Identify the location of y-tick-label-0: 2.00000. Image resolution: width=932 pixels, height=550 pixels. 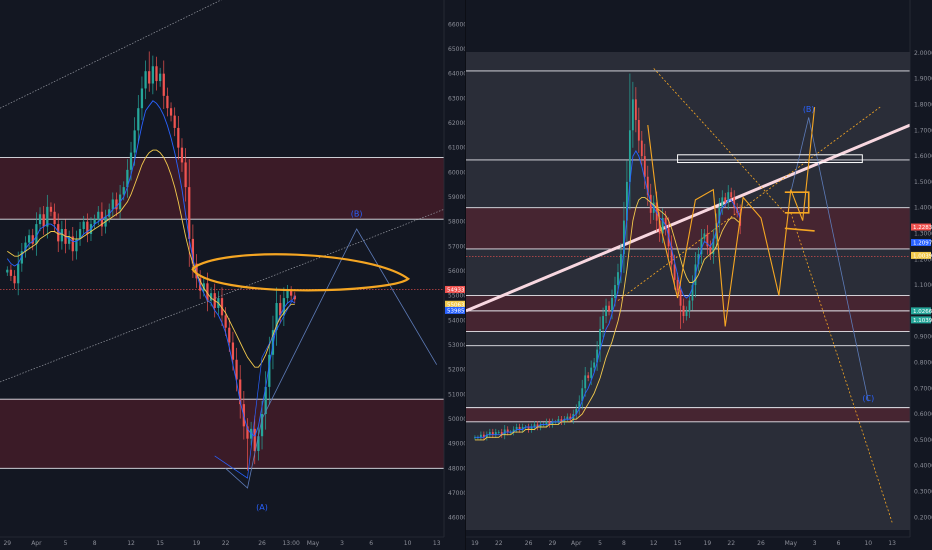
(923, 53).